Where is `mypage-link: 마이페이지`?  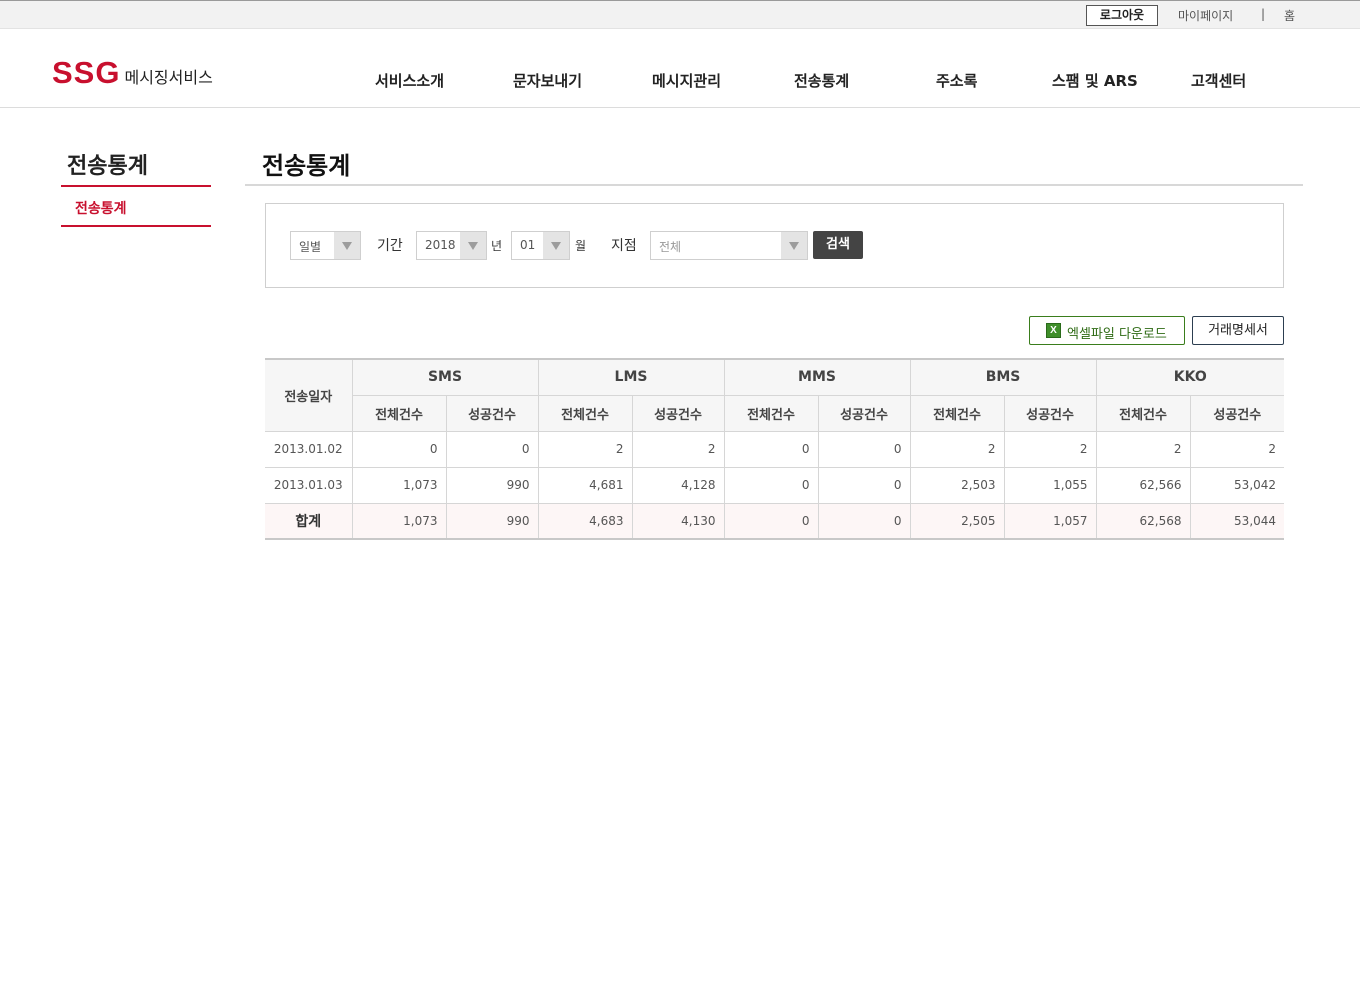 mypage-link: 마이페이지 is located at coordinates (1205, 15).